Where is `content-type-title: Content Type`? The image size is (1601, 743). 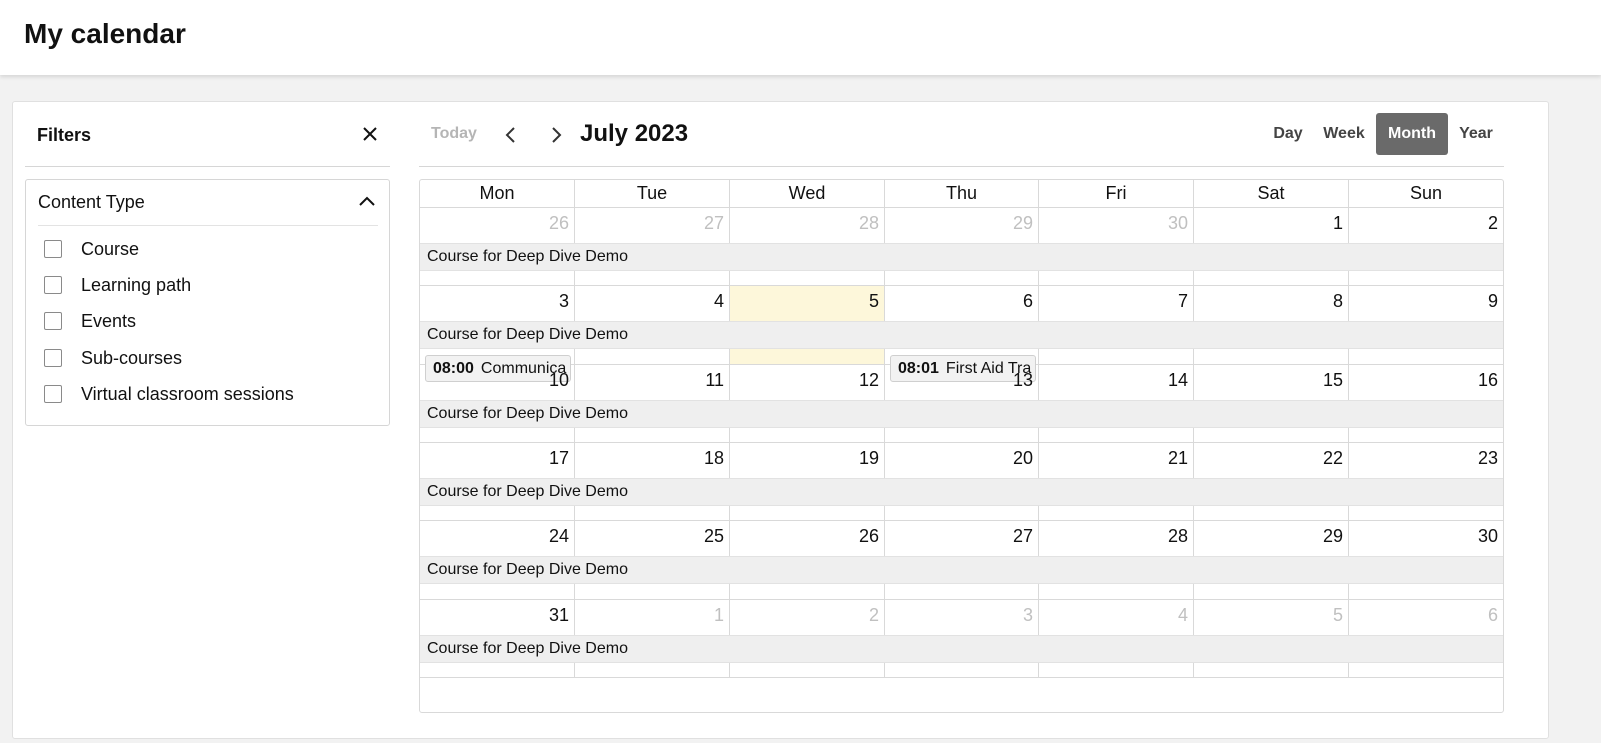 content-type-title: Content Type is located at coordinates (91, 202).